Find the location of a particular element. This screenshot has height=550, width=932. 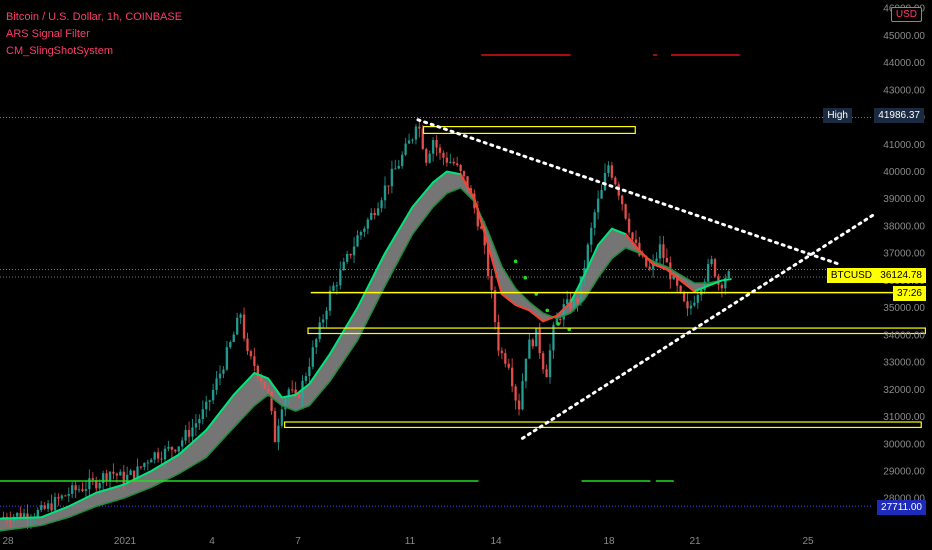

y-tick-label: 39000.00 is located at coordinates (904, 199).